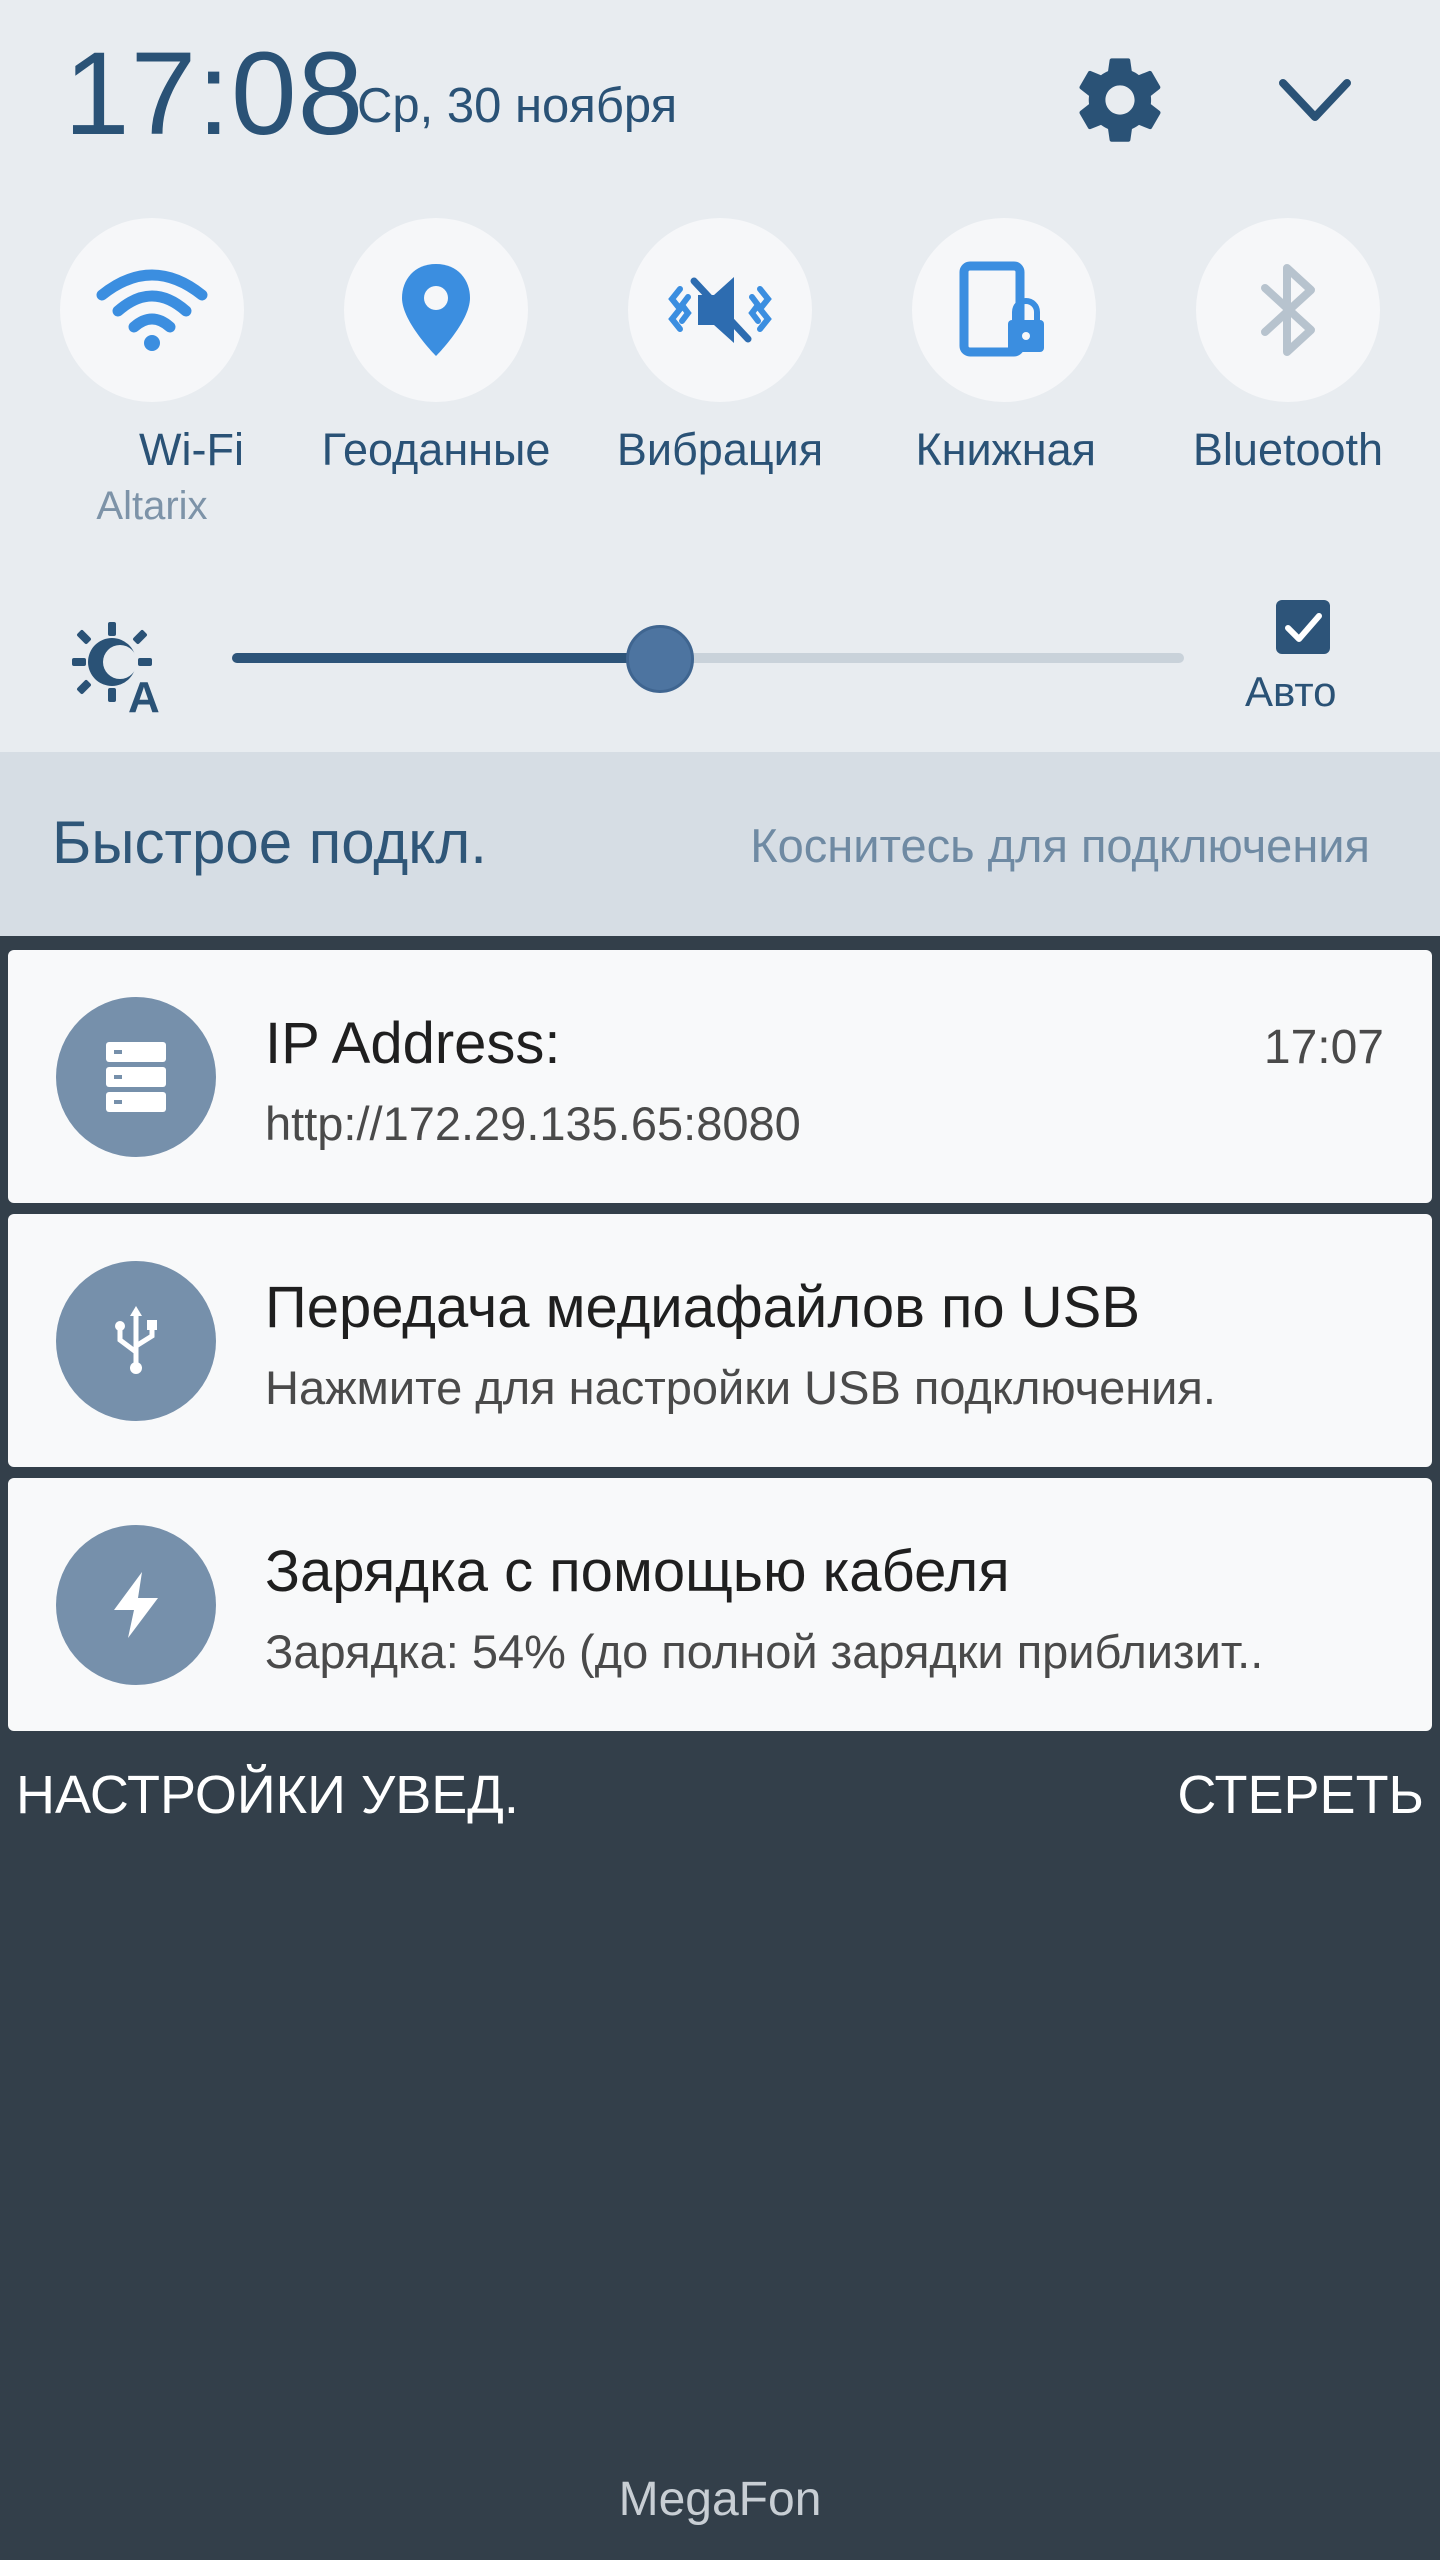  I want to click on toggle-vibrate: Вибрация, so click(720, 347).